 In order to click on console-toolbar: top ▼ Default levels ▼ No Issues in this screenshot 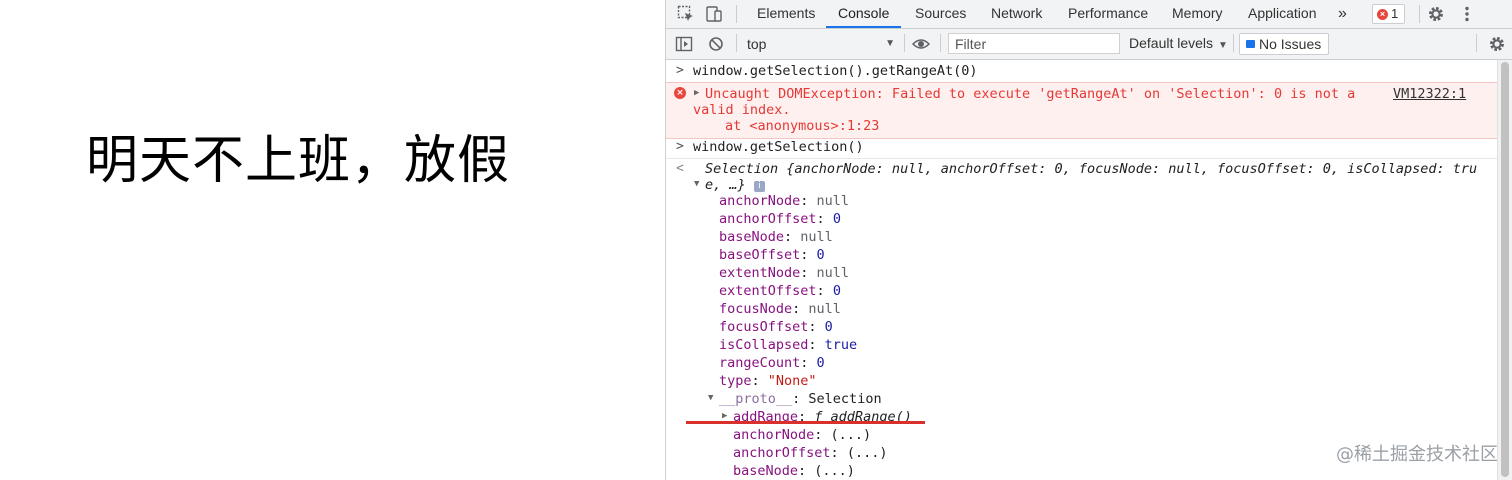, I will do `click(1089, 44)`.